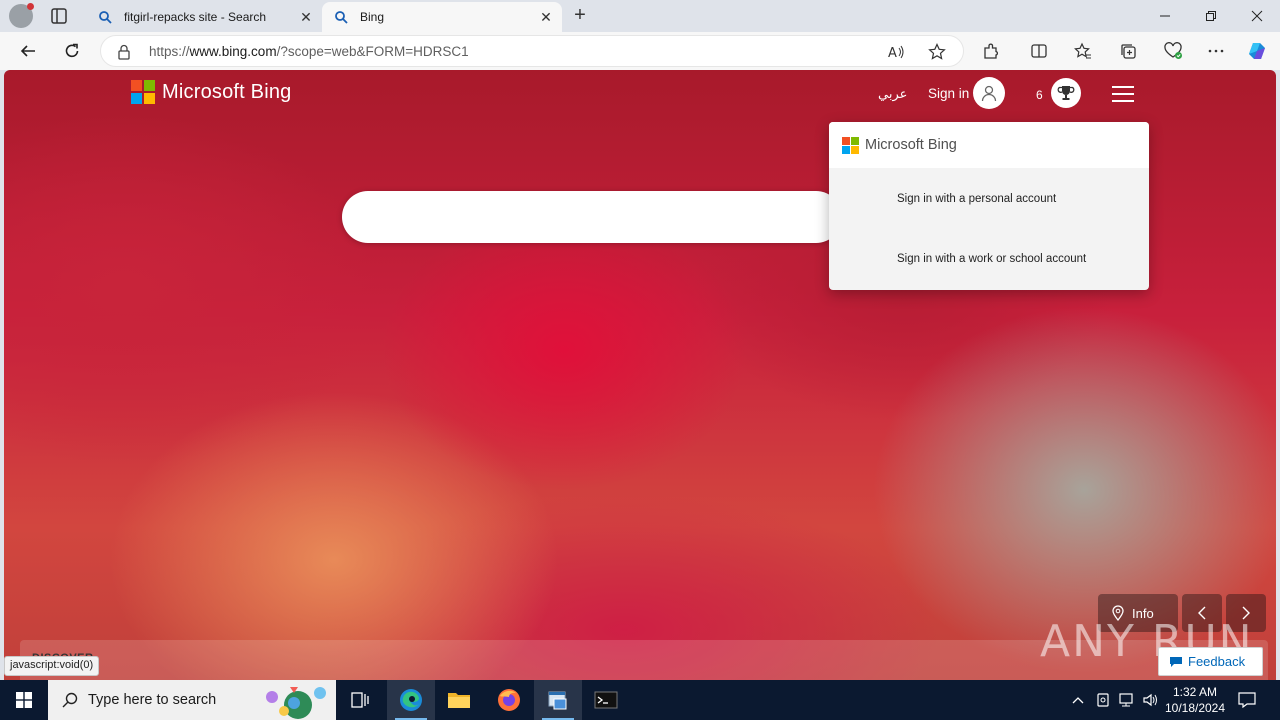 The image size is (1280, 720). I want to click on tab-title: fitgirl-repacks site - Search, so click(195, 17).